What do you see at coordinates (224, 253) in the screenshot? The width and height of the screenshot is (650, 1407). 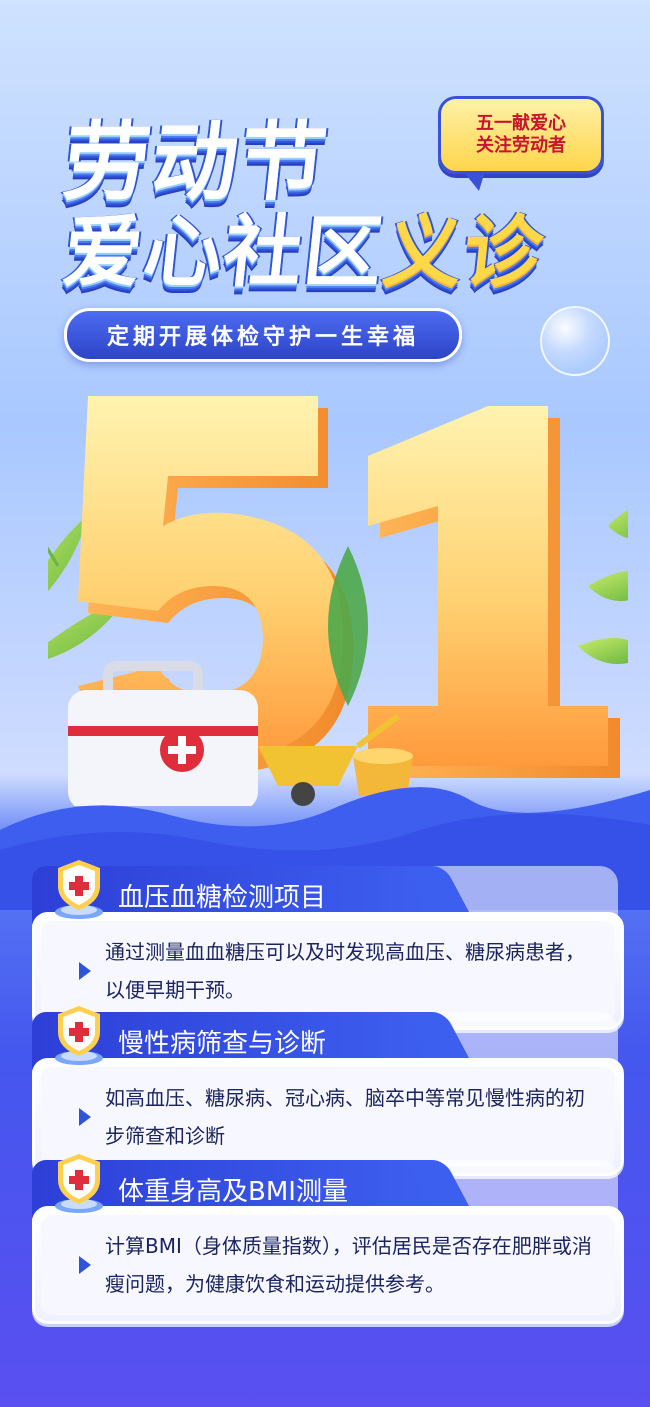 I see `sub-title-main: 爱心社区` at bounding box center [224, 253].